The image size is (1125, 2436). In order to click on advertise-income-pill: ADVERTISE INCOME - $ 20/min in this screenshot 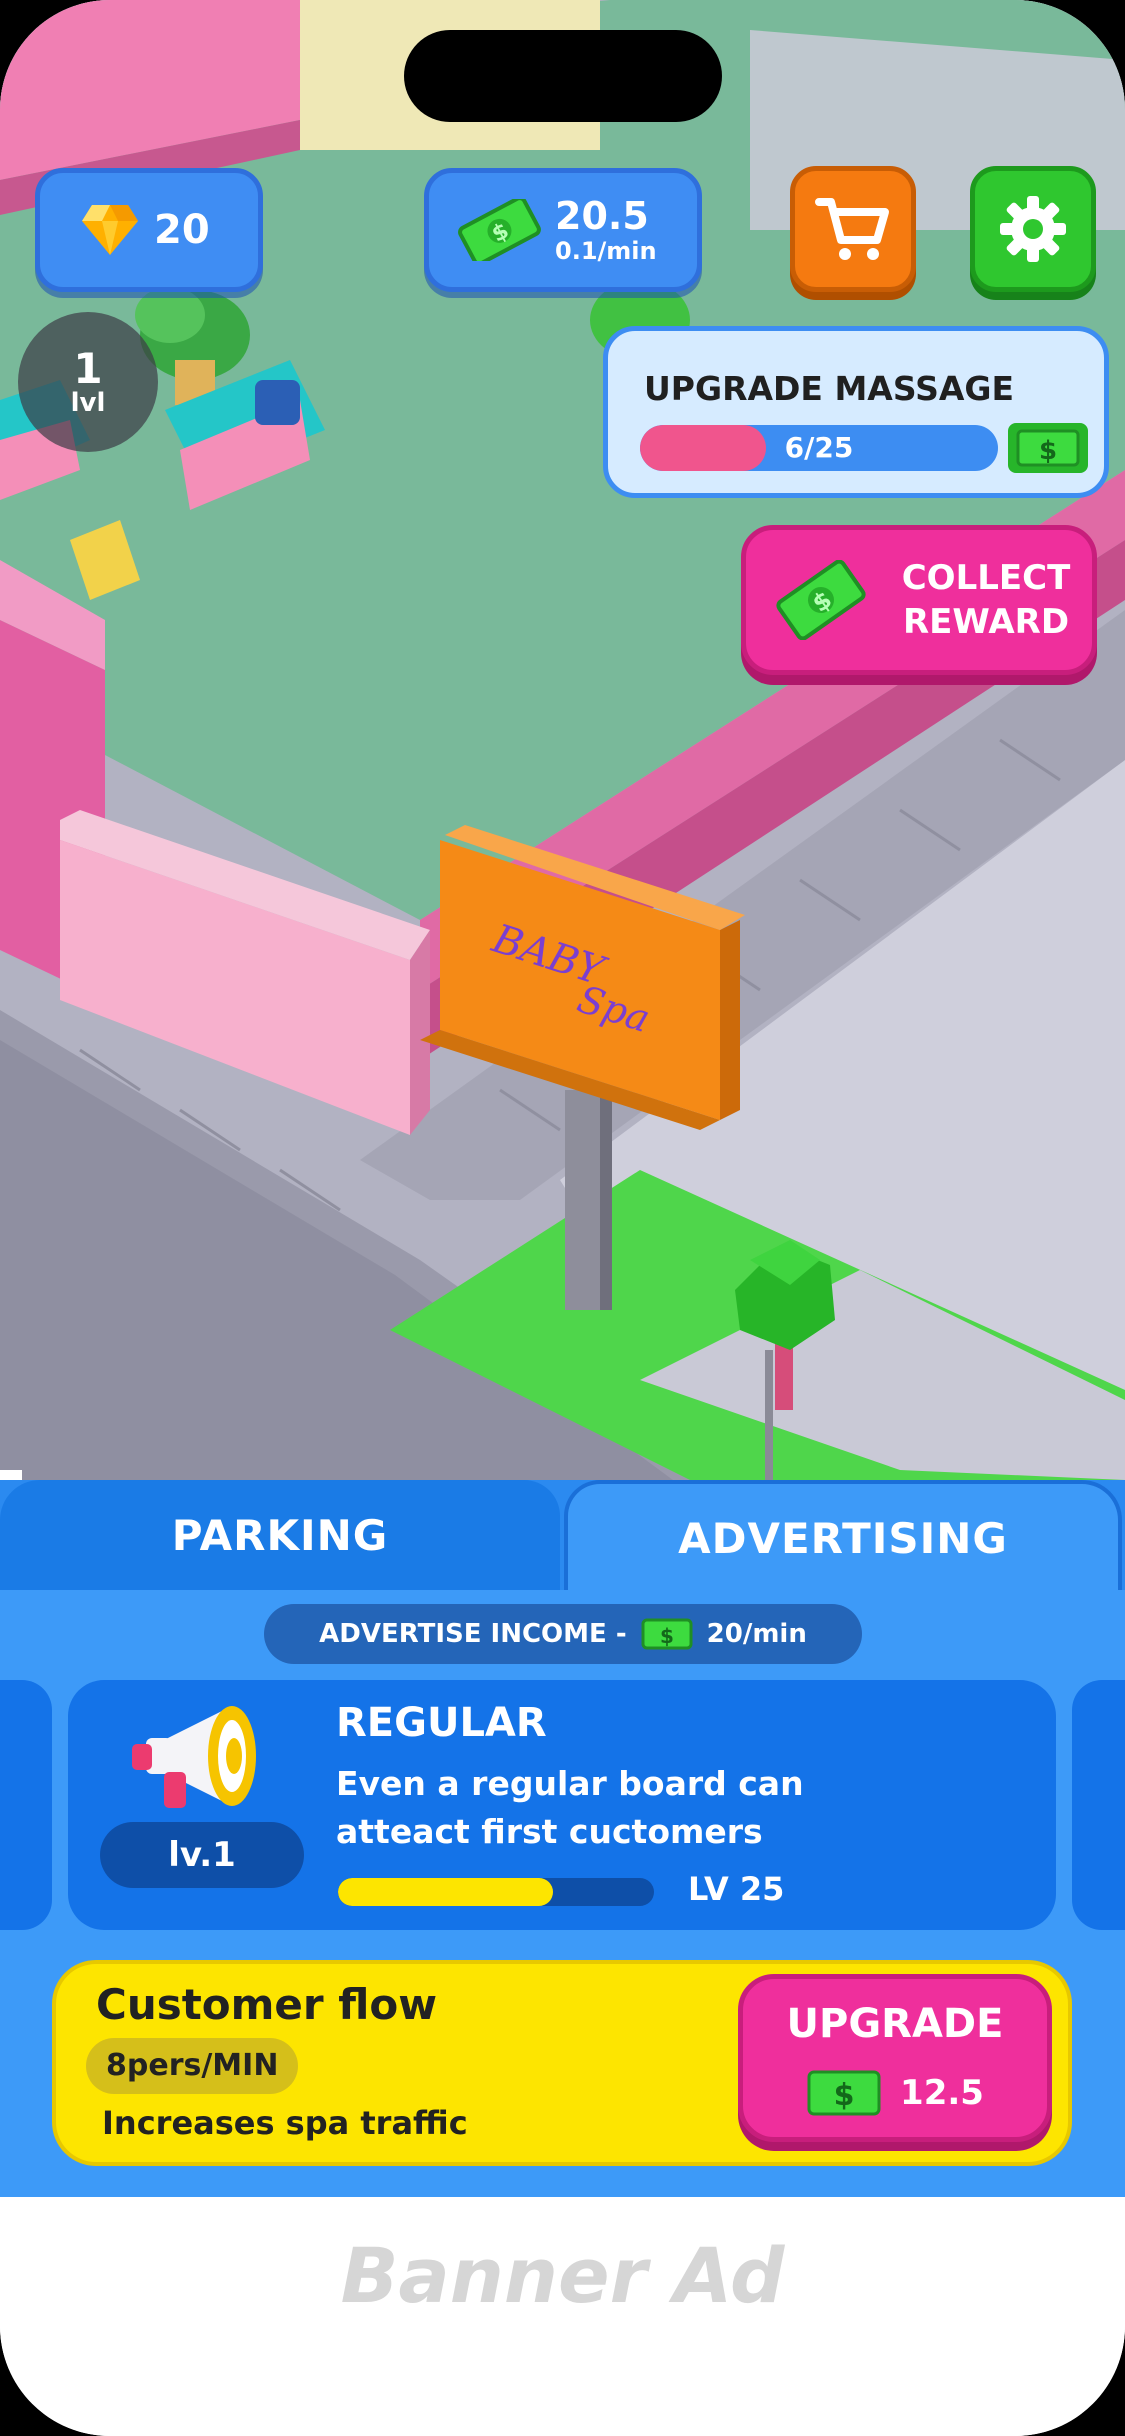, I will do `click(563, 1634)`.